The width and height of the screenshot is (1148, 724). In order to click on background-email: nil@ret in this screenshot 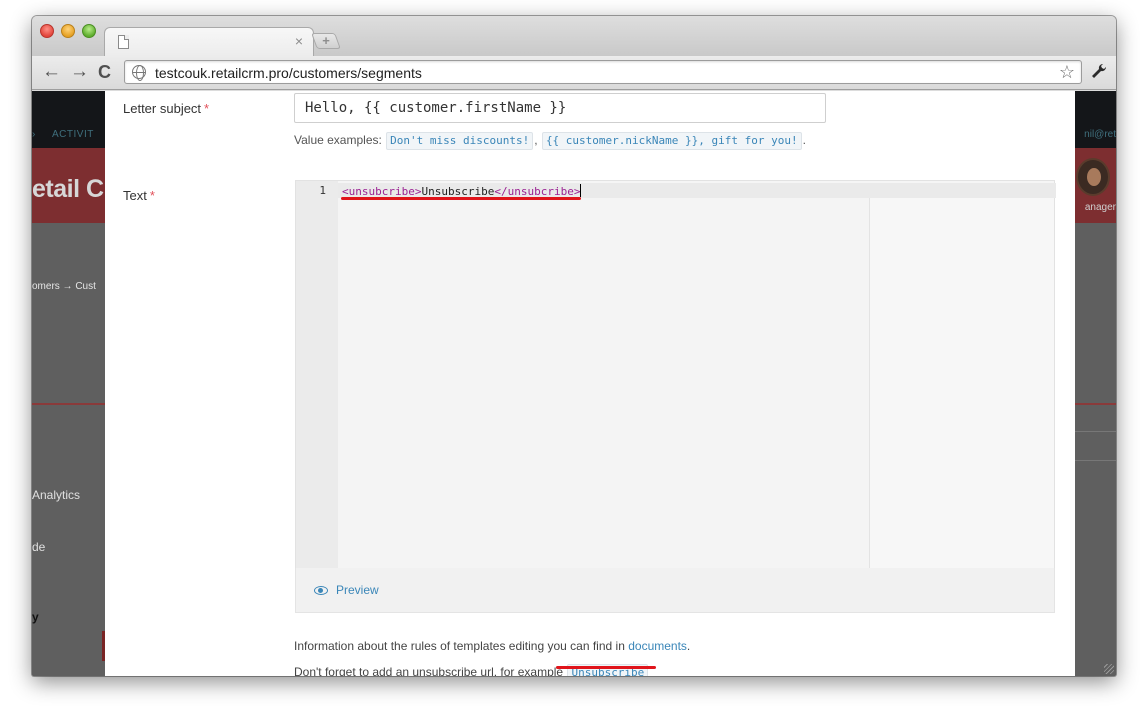, I will do `click(1100, 134)`.